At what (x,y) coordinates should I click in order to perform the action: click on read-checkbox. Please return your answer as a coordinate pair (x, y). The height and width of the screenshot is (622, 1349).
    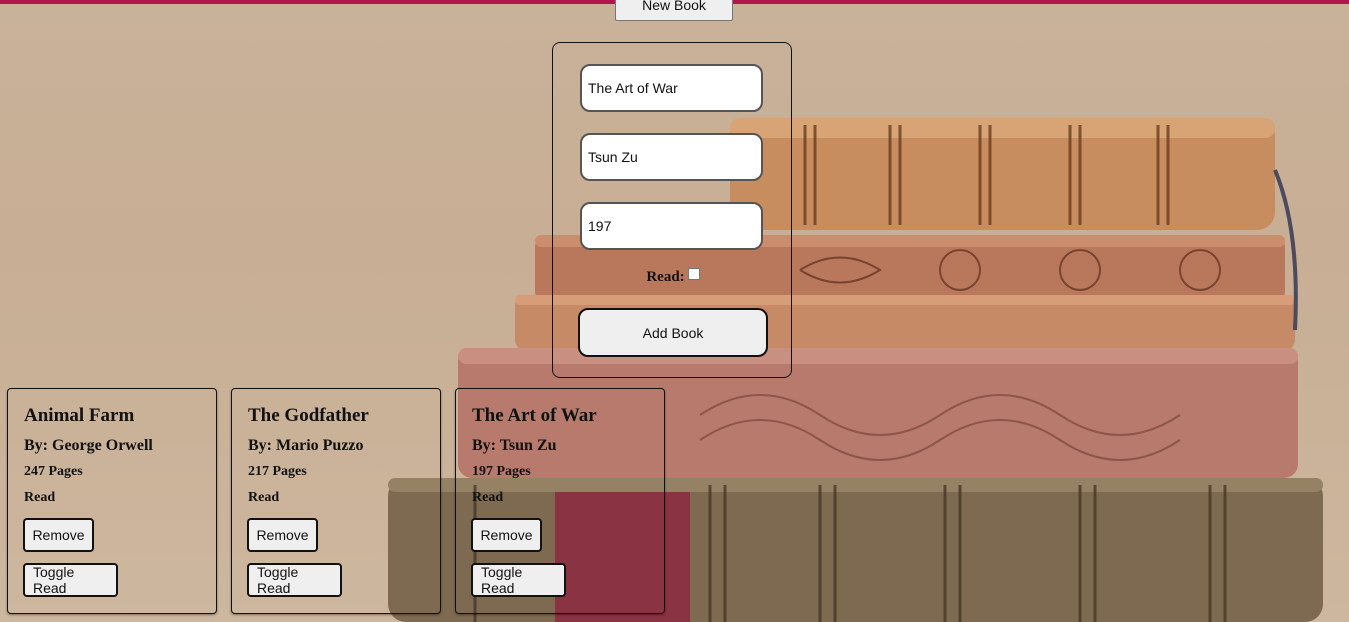
    Looking at the image, I should click on (693, 274).